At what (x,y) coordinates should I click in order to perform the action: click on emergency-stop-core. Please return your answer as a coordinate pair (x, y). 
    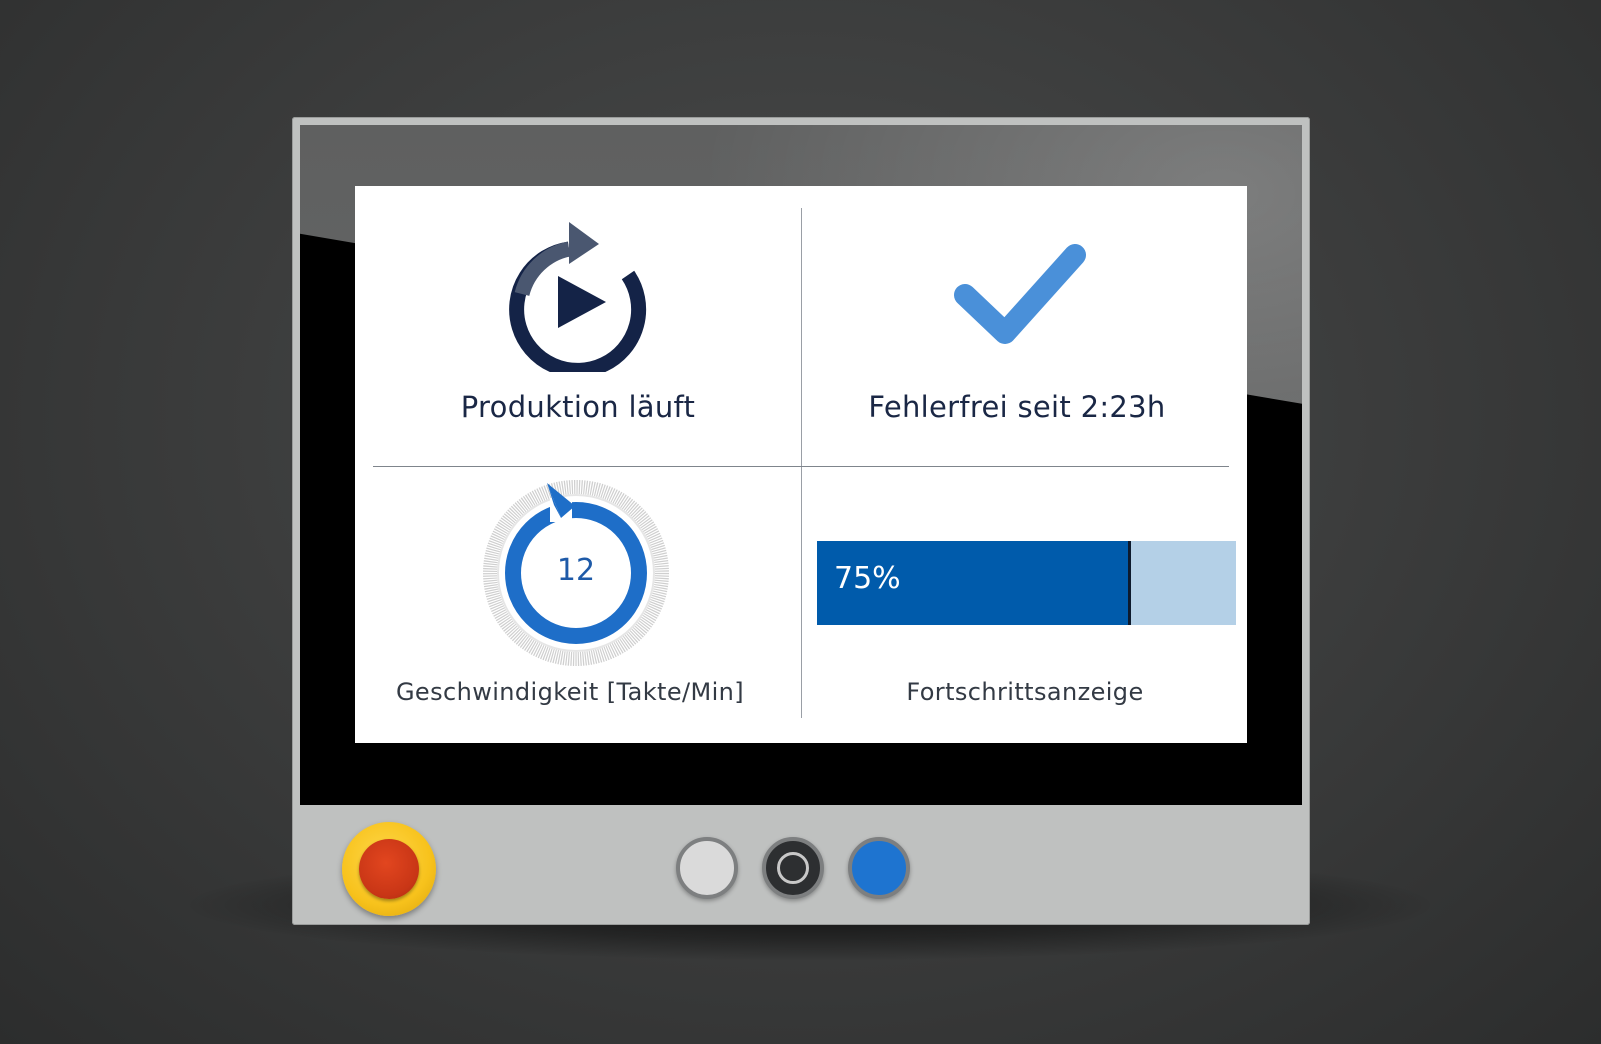
    Looking at the image, I should click on (389, 869).